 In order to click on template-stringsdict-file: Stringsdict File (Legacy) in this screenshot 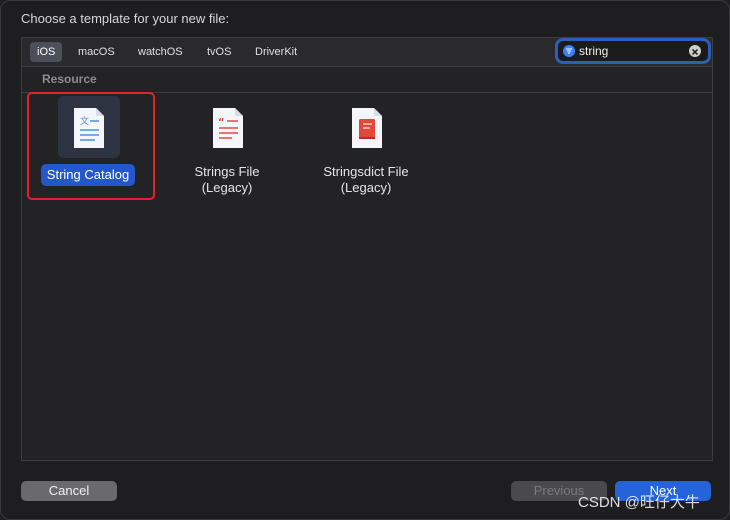, I will do `click(366, 148)`.